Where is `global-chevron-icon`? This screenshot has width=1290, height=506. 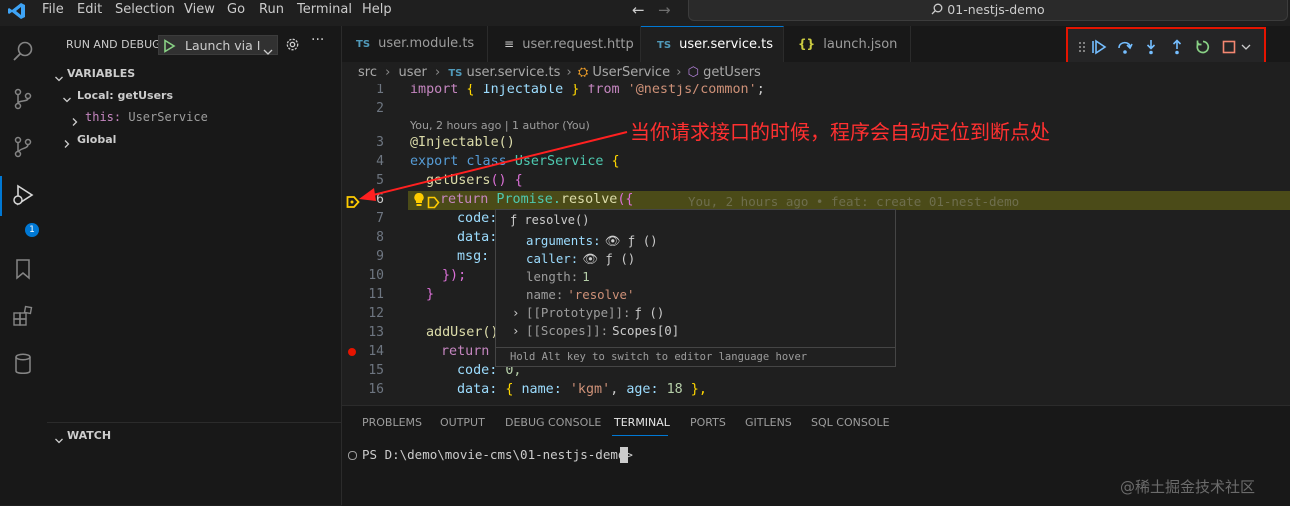
global-chevron-icon is located at coordinates (67, 143).